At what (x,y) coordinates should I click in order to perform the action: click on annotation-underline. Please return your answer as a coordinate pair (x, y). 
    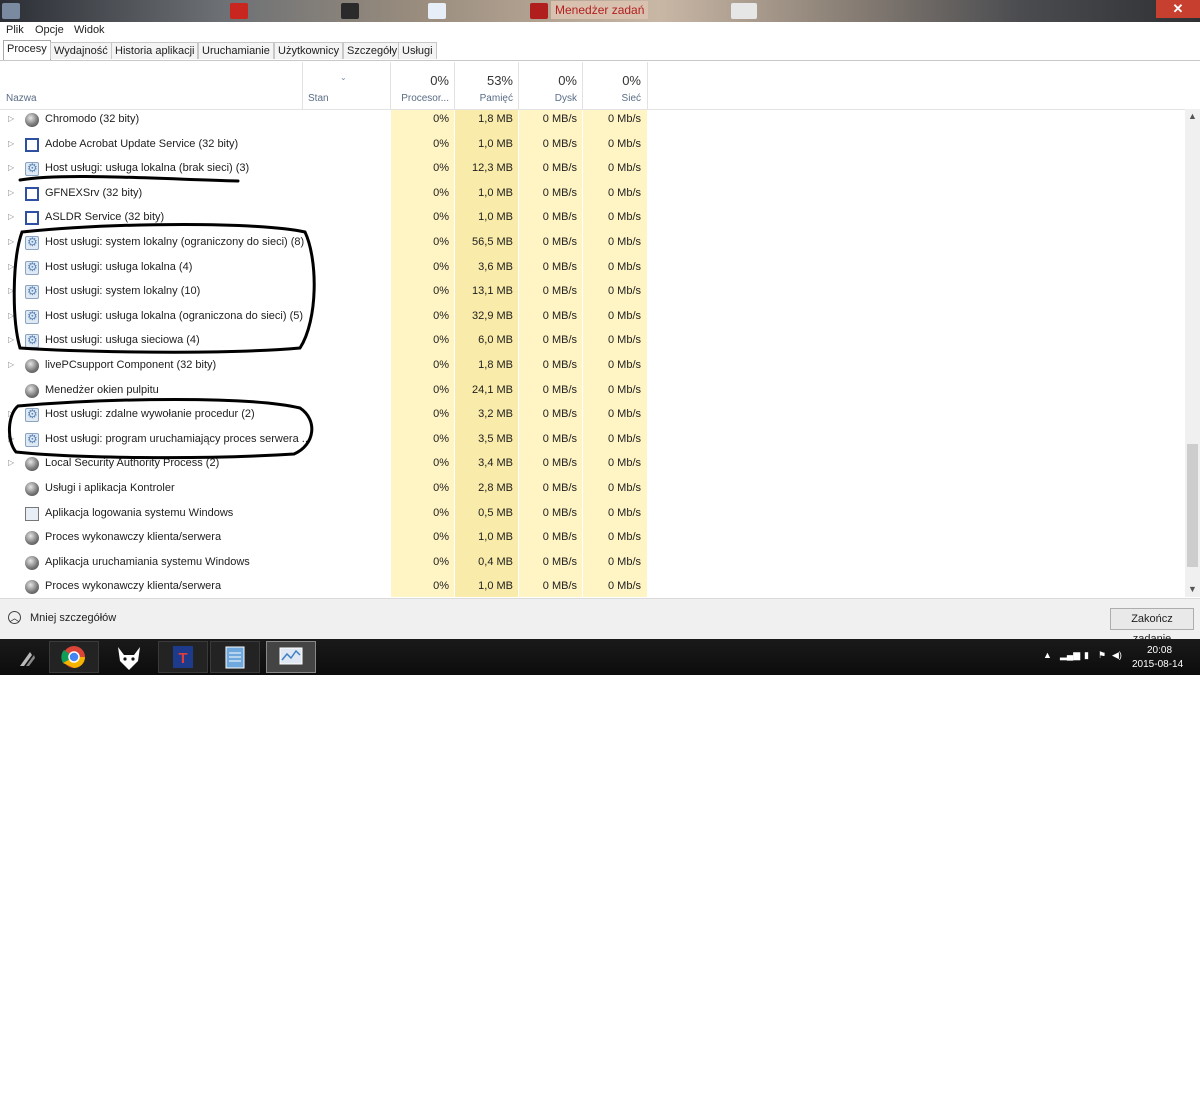
    Looking at the image, I should click on (129, 178).